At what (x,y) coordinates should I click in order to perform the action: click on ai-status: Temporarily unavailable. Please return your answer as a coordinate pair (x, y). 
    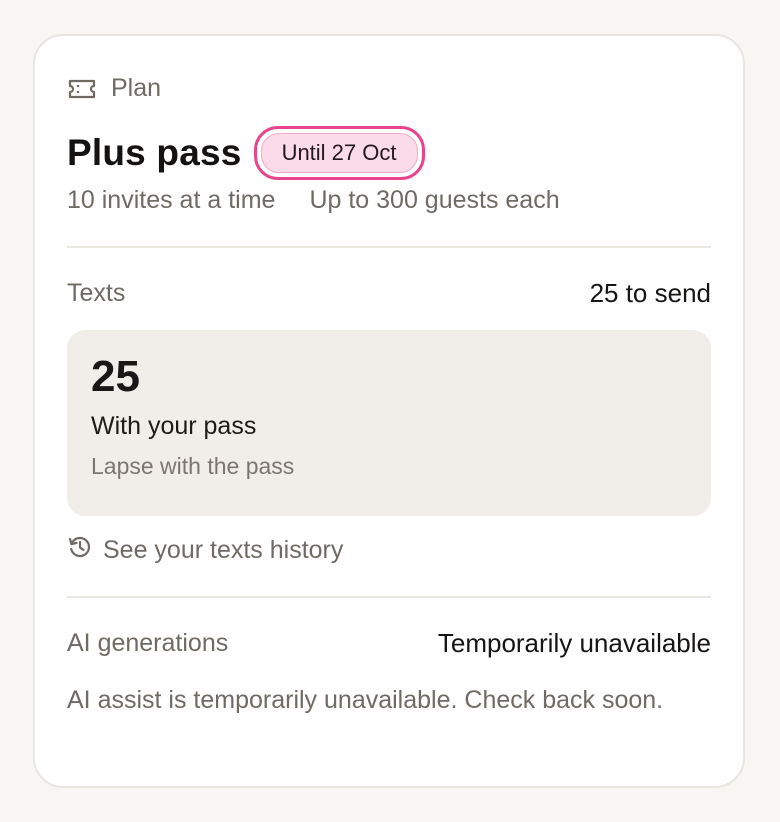
    Looking at the image, I should click on (574, 643).